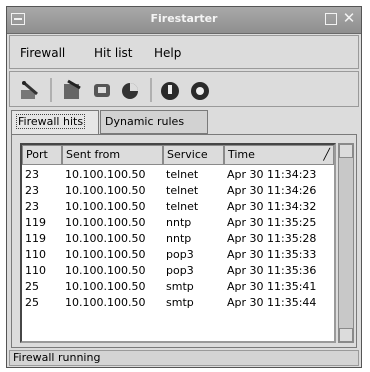 Image resolution: width=370 pixels, height=372 pixels. Describe the element at coordinates (57, 357) in the screenshot. I see `status-text: Firewall running` at that location.